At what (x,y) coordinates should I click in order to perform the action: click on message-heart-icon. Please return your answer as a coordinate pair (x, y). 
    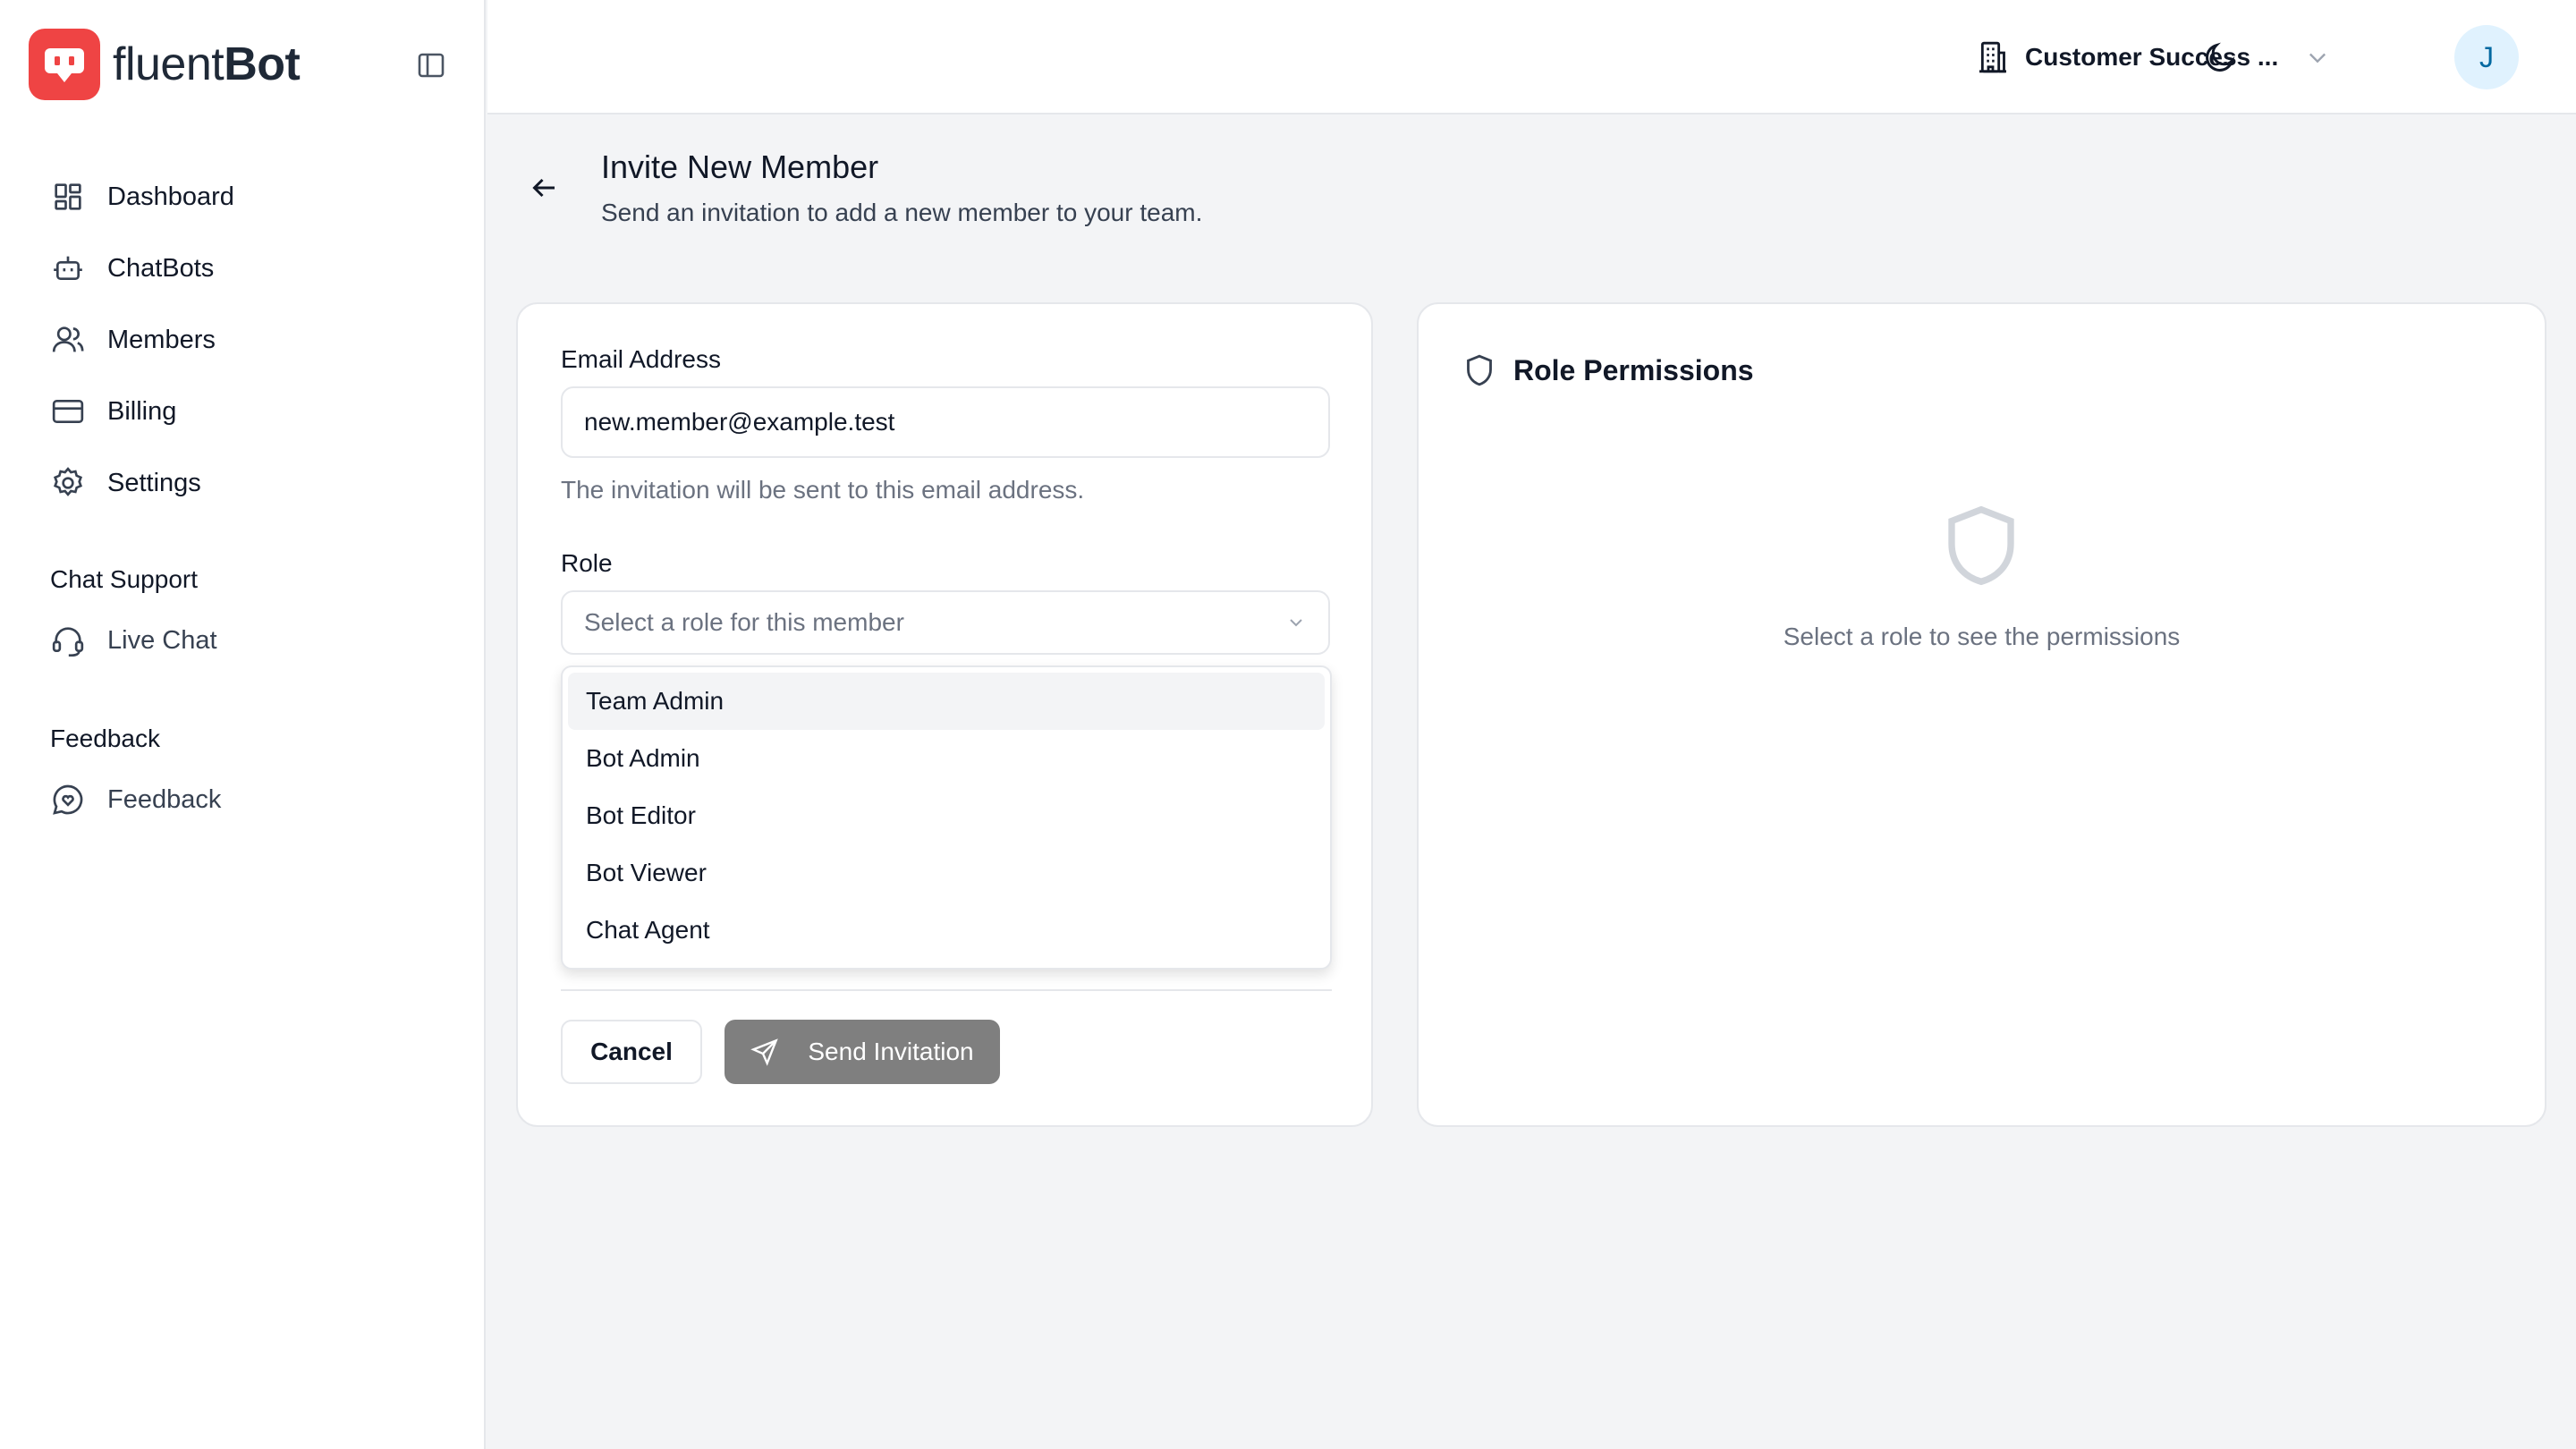
    Looking at the image, I should click on (68, 800).